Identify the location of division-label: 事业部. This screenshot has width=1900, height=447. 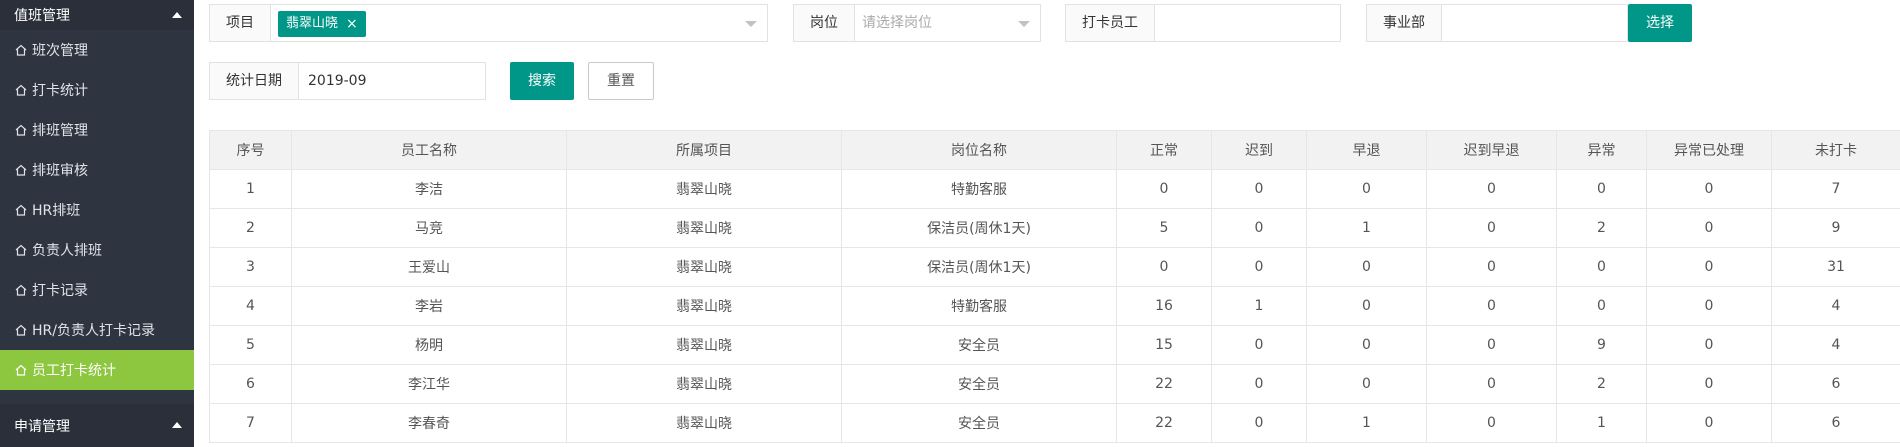
(1404, 23).